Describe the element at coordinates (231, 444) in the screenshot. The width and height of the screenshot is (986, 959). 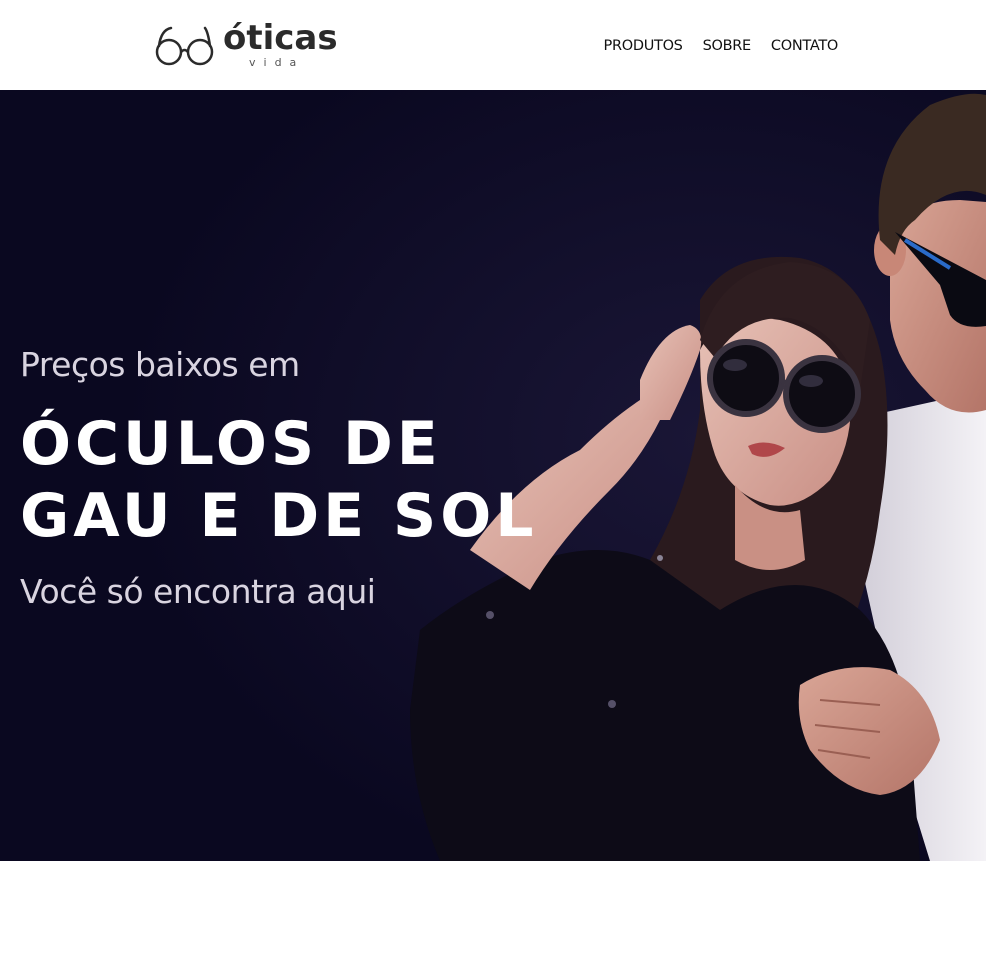
I see `hero-title-line-1: ÓCULOS DE` at that location.